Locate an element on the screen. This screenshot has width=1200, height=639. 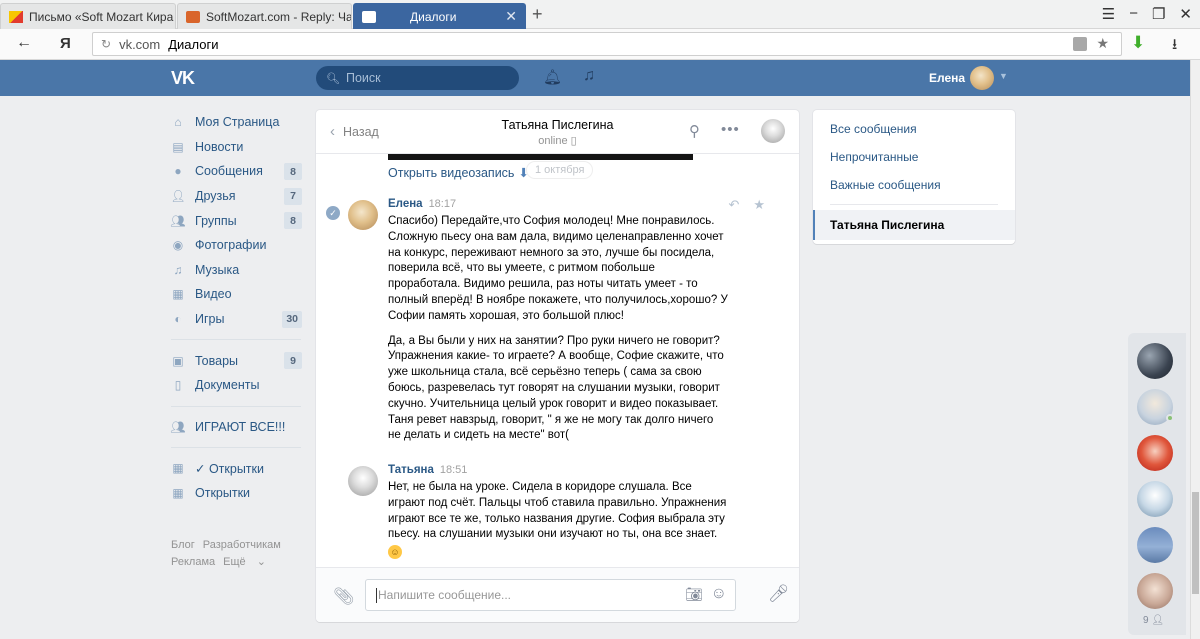
star-icon: ★ is located at coordinates (759, 205).